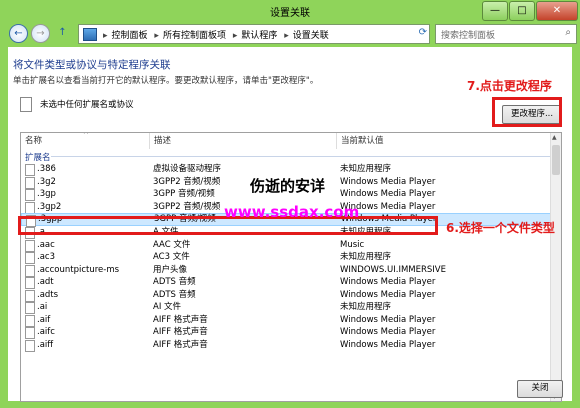 The width and height of the screenshot is (580, 408). I want to click on file-icon, so click(26, 104).